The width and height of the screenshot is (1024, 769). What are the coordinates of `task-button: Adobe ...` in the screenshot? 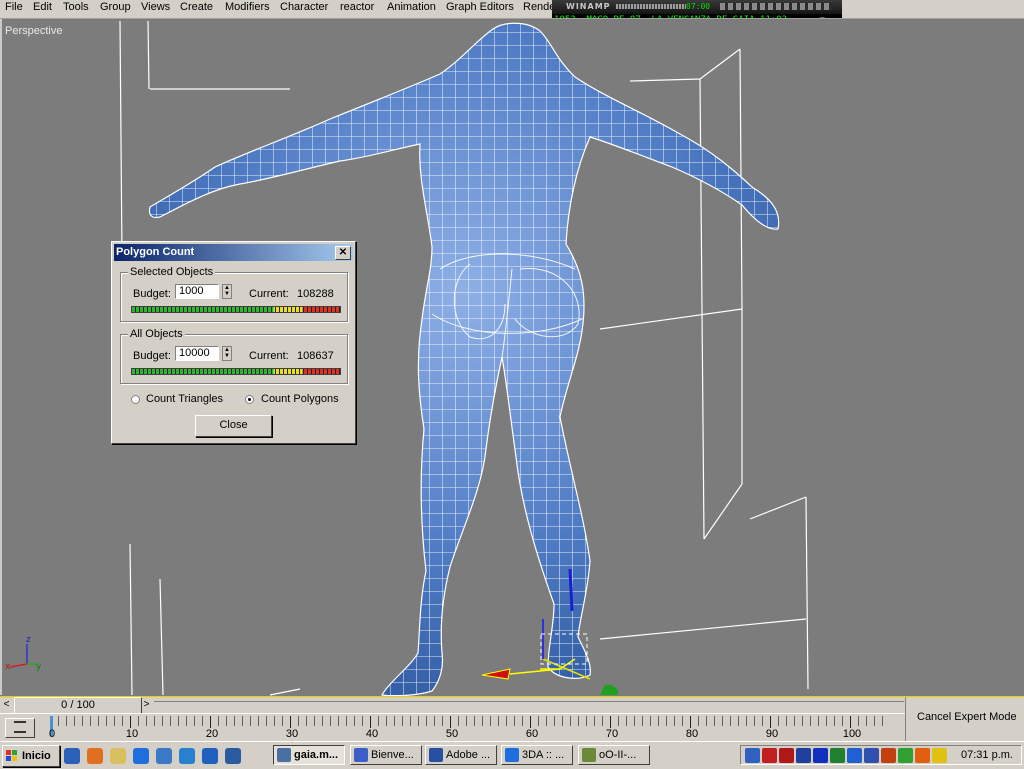 It's located at (461, 755).